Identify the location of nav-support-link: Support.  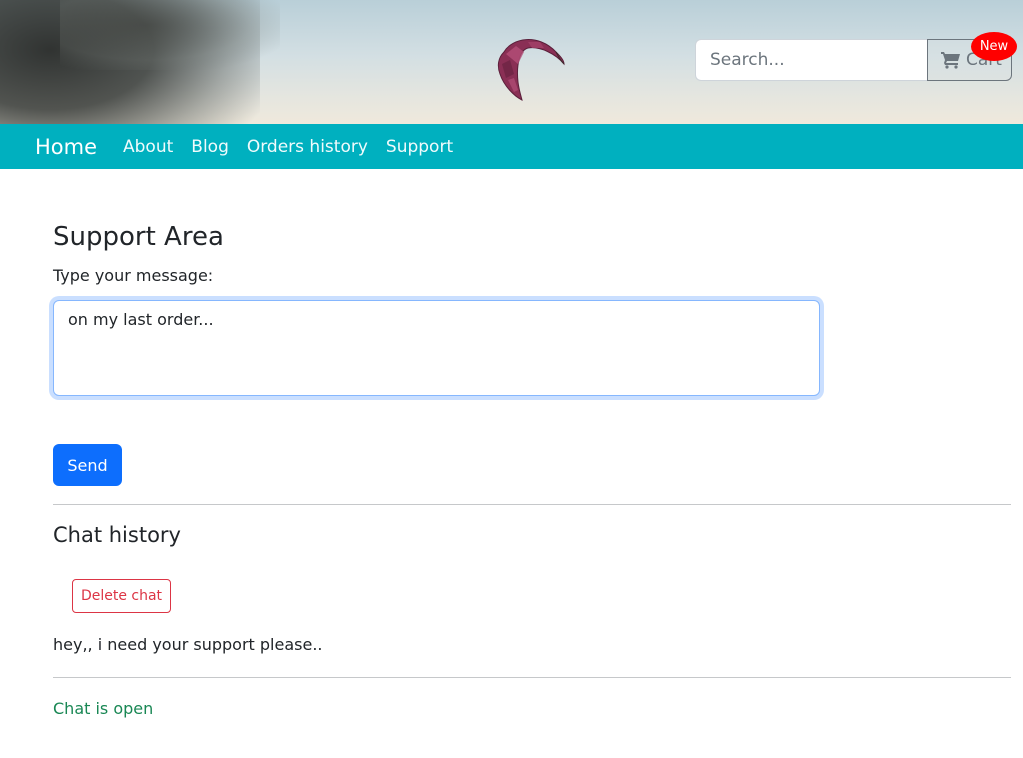
(419, 147).